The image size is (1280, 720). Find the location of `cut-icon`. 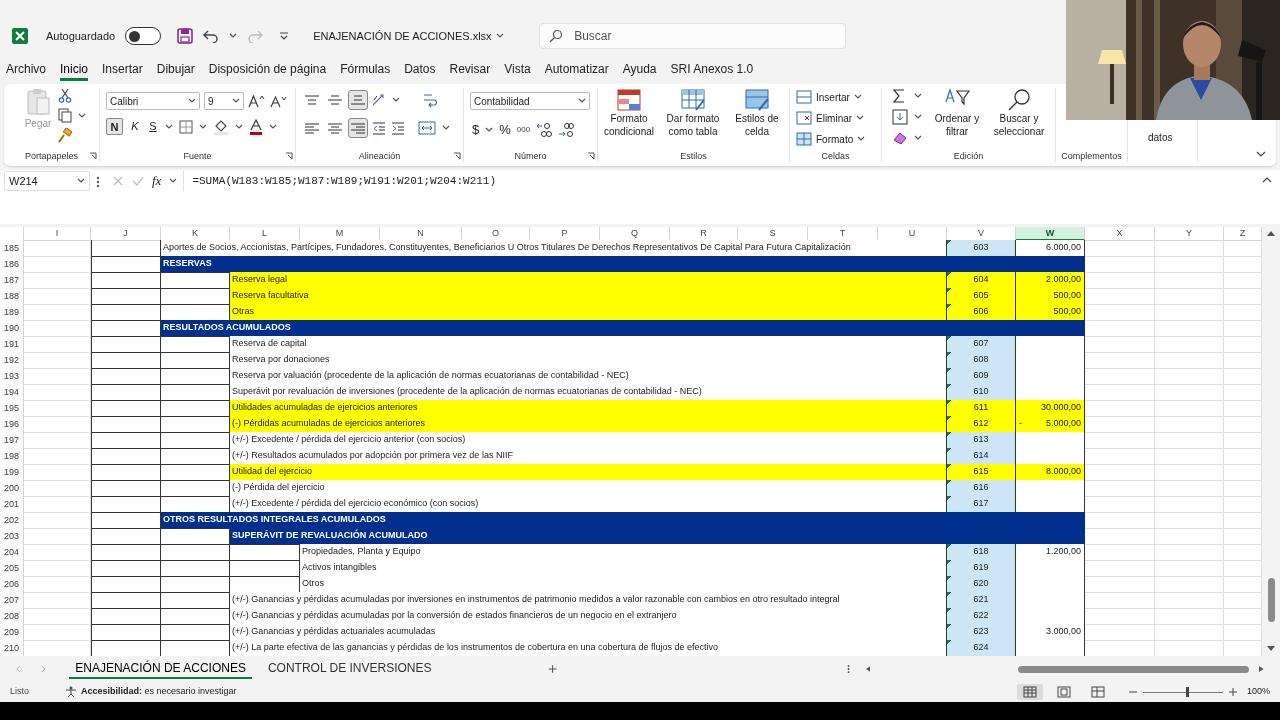

cut-icon is located at coordinates (65, 95).